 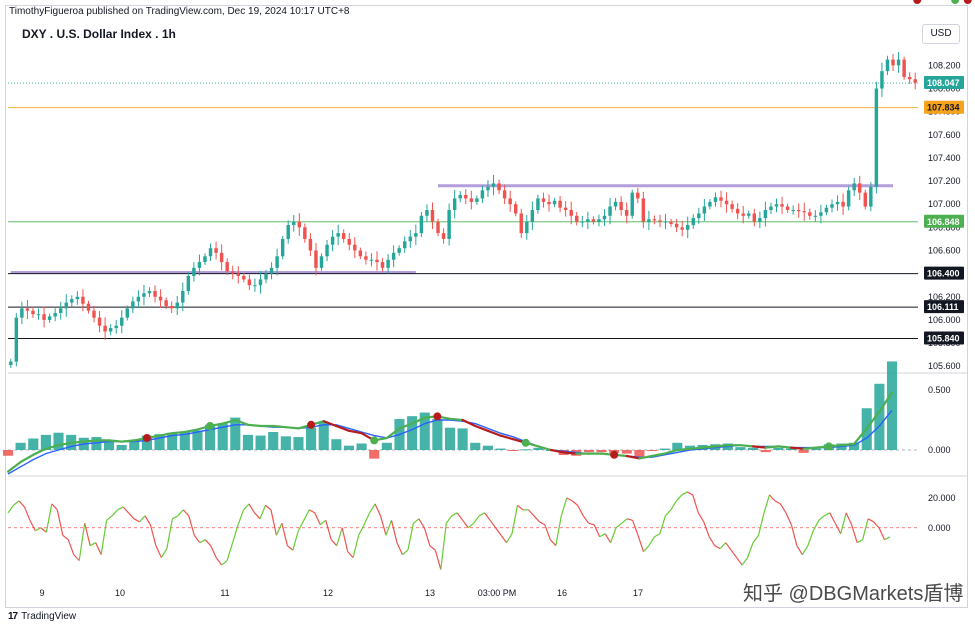 What do you see at coordinates (41, 593) in the screenshot?
I see `time-axis-tick: 9` at bounding box center [41, 593].